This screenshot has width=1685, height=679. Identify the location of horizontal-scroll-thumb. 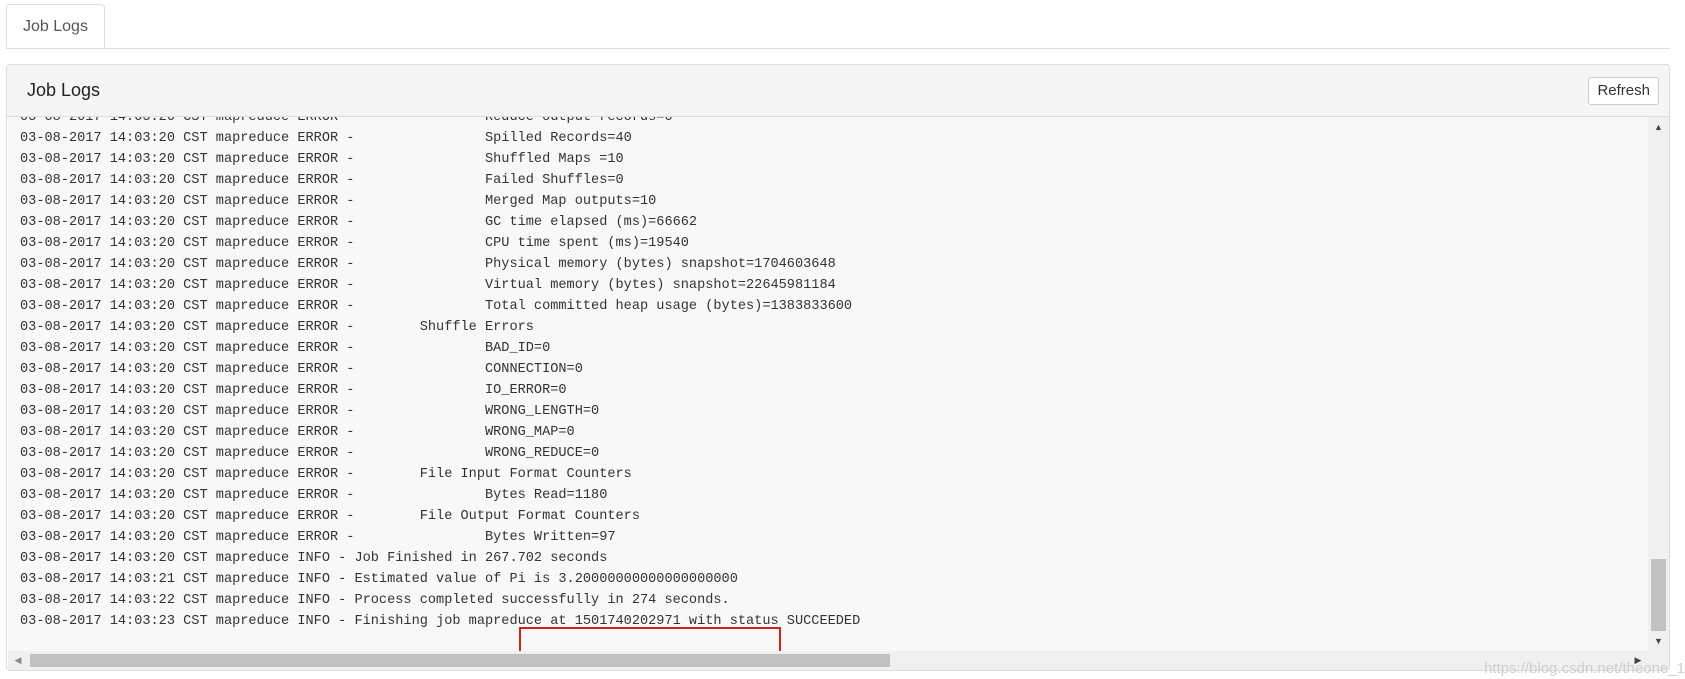
(460, 660).